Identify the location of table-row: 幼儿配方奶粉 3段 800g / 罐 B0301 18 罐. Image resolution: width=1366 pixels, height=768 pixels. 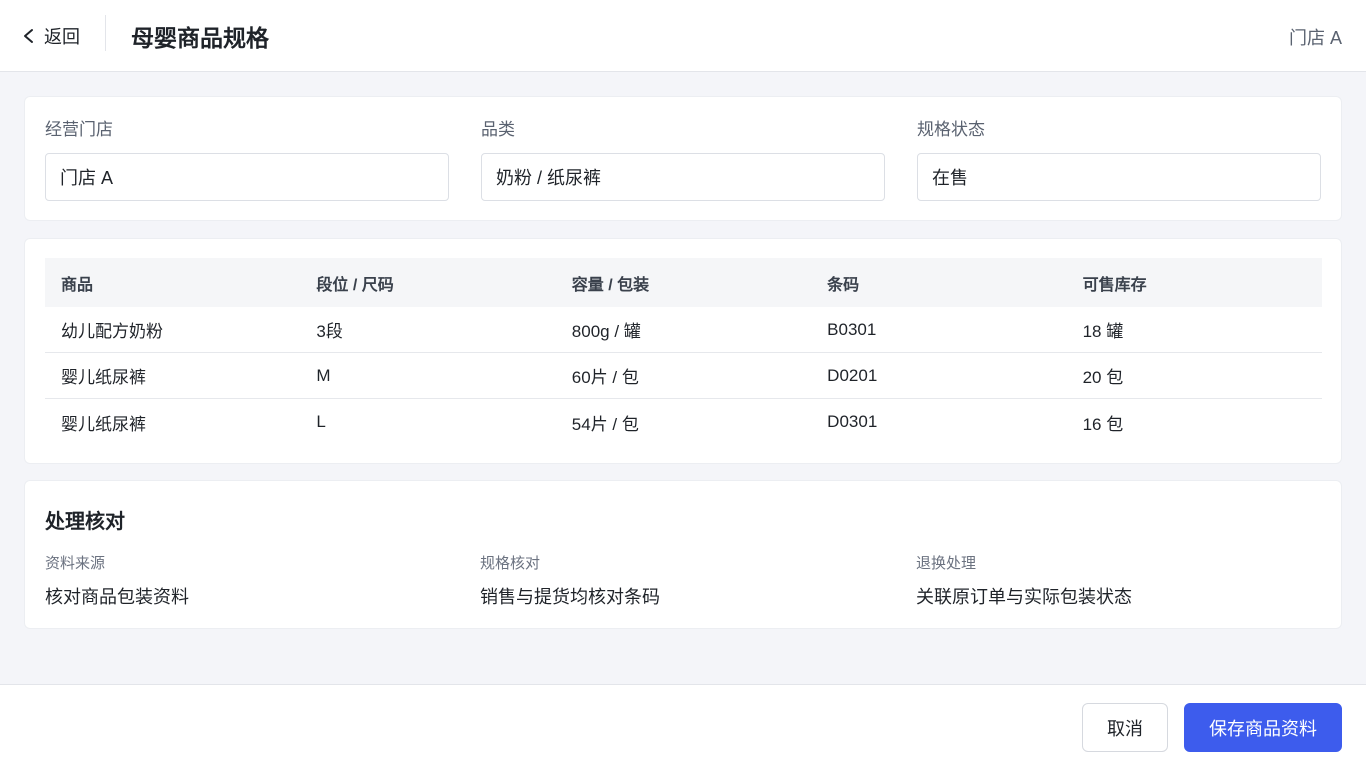
(683, 330).